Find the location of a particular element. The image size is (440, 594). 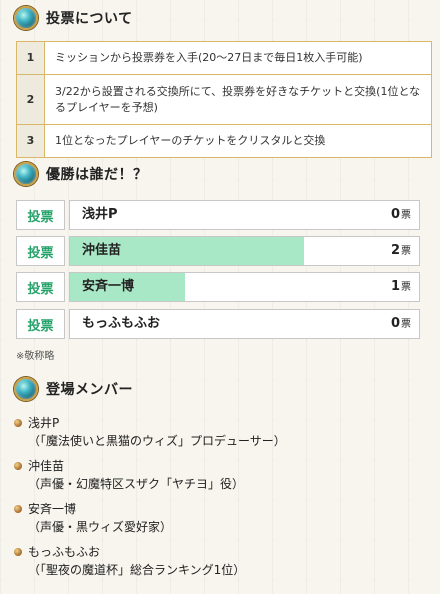

member-name: もっふもふお is located at coordinates (64, 552).